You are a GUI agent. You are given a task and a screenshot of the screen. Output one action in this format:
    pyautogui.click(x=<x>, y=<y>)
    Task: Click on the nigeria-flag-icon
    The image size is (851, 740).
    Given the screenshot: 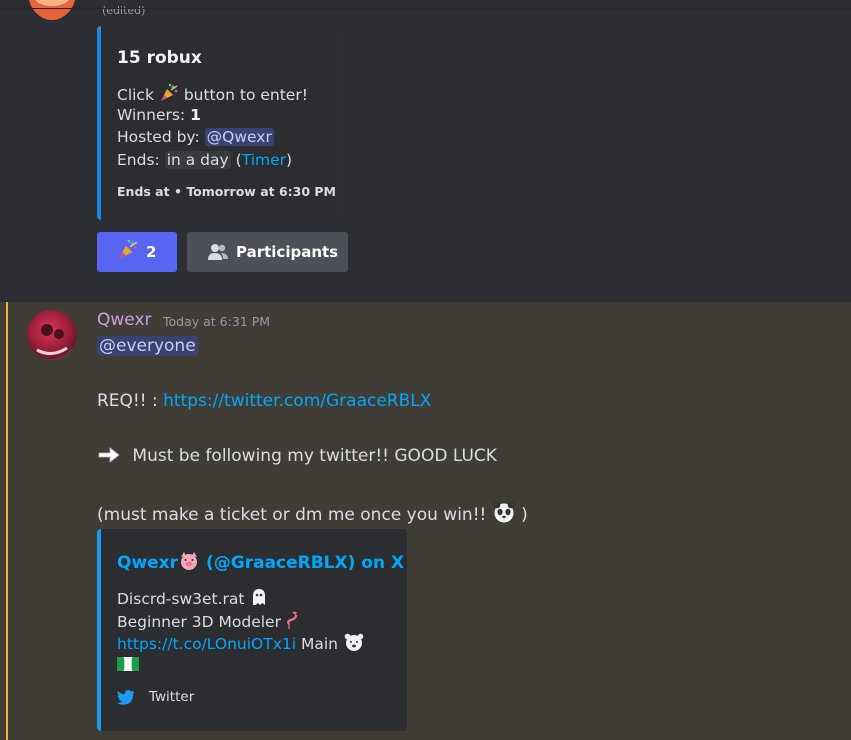 What is the action you would take?
    pyautogui.click(x=128, y=666)
    